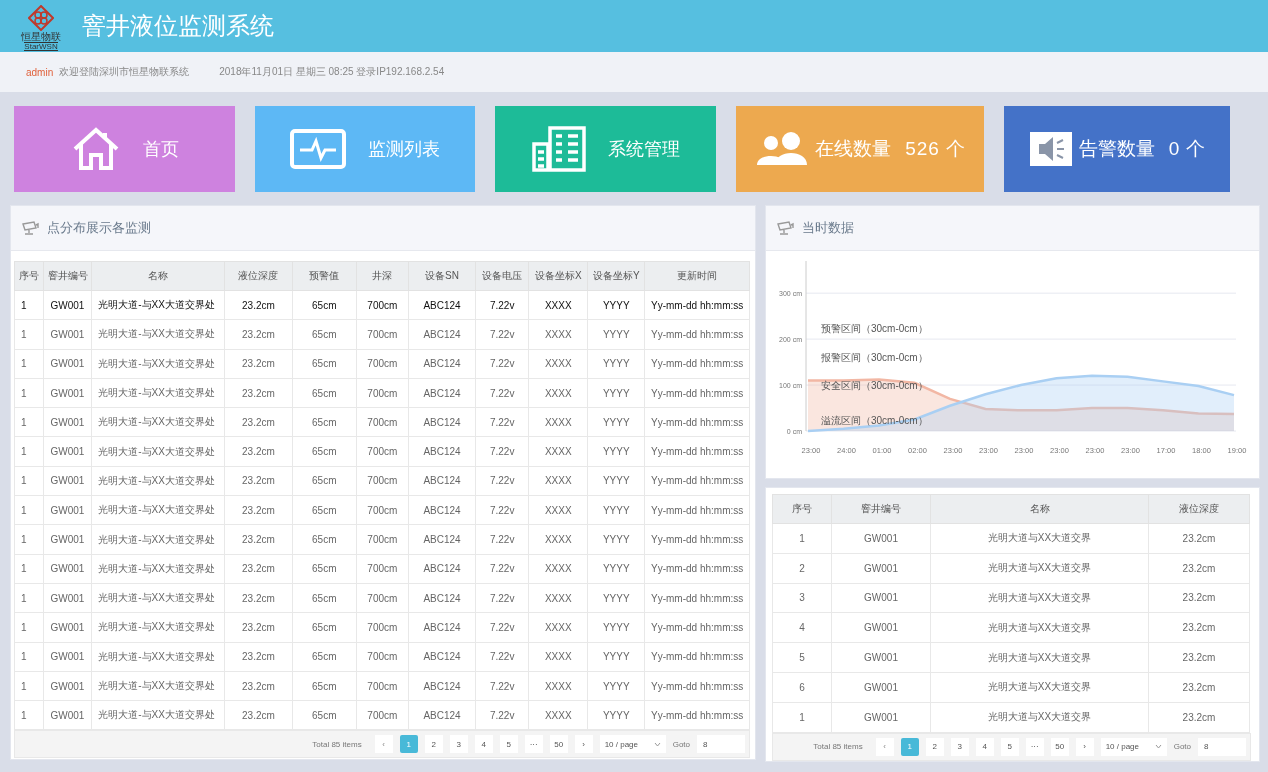 This screenshot has height=772, width=1268. Describe the element at coordinates (1039, 538) in the screenshot. I see `table-cell: 光明大道与XX大道交界` at that location.